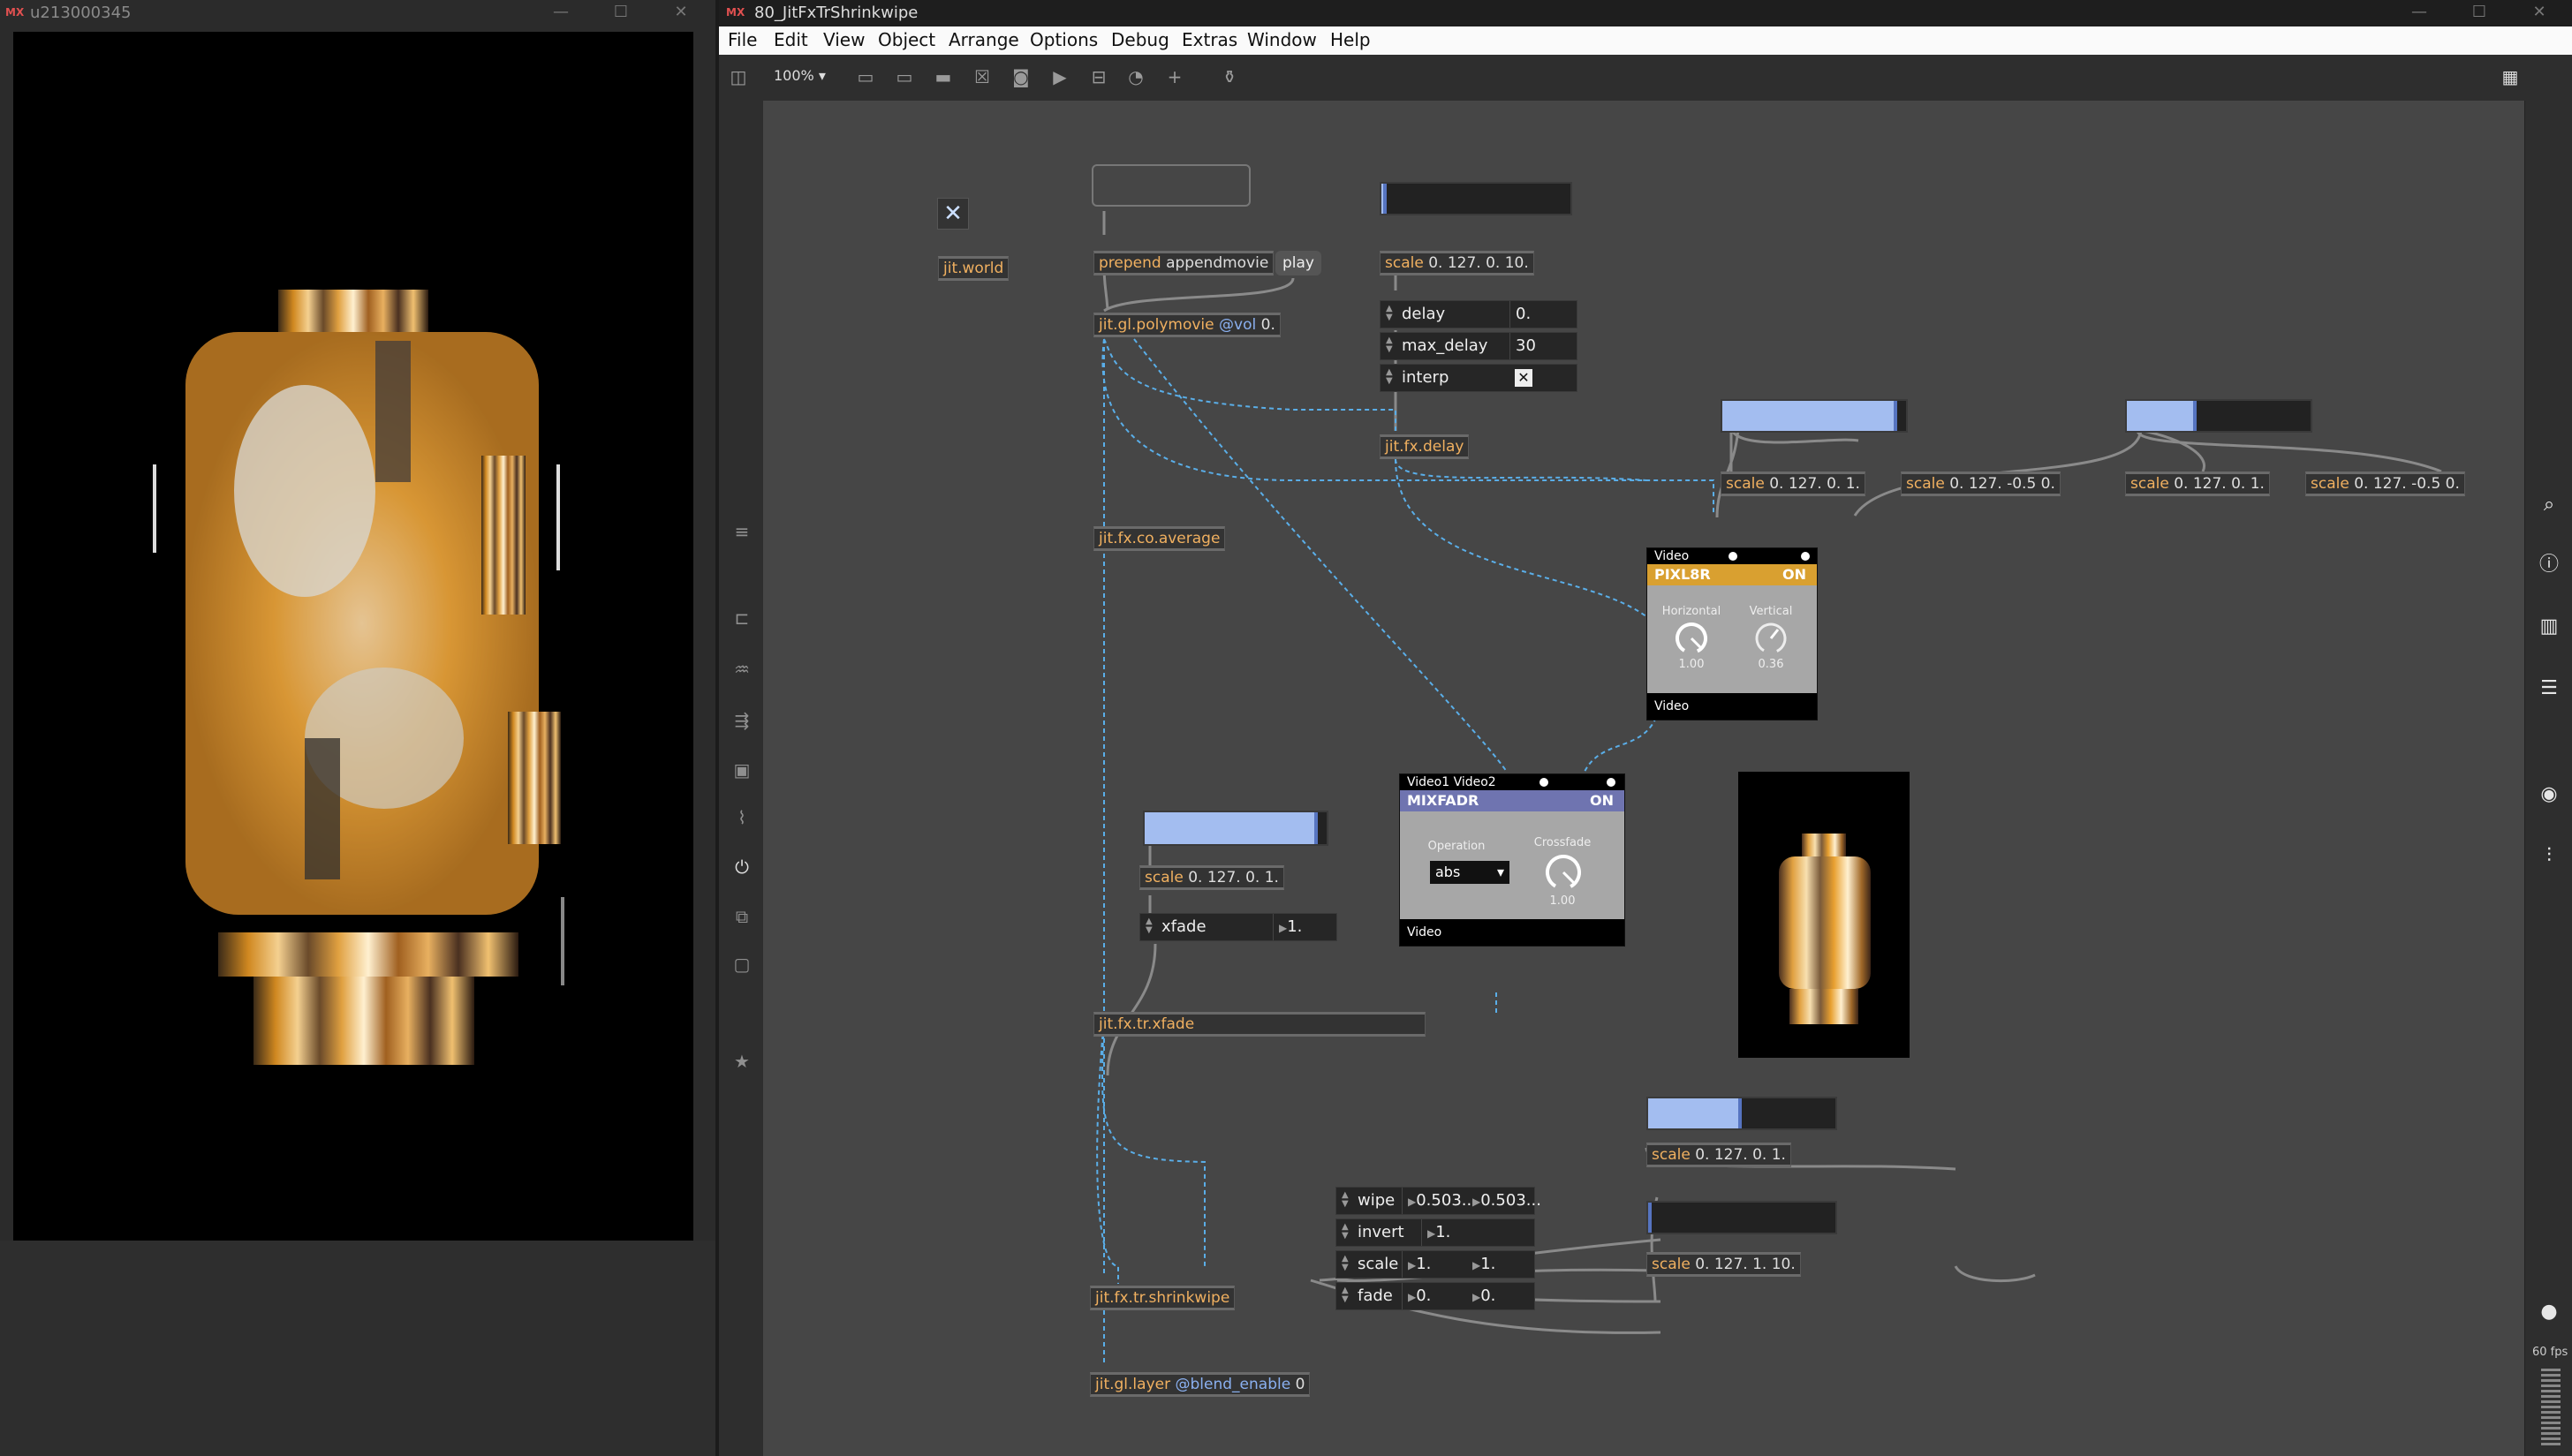 Image resolution: width=2572 pixels, height=1456 pixels. Describe the element at coordinates (2549, 856) in the screenshot. I see `mixer-icon: ⫶` at that location.